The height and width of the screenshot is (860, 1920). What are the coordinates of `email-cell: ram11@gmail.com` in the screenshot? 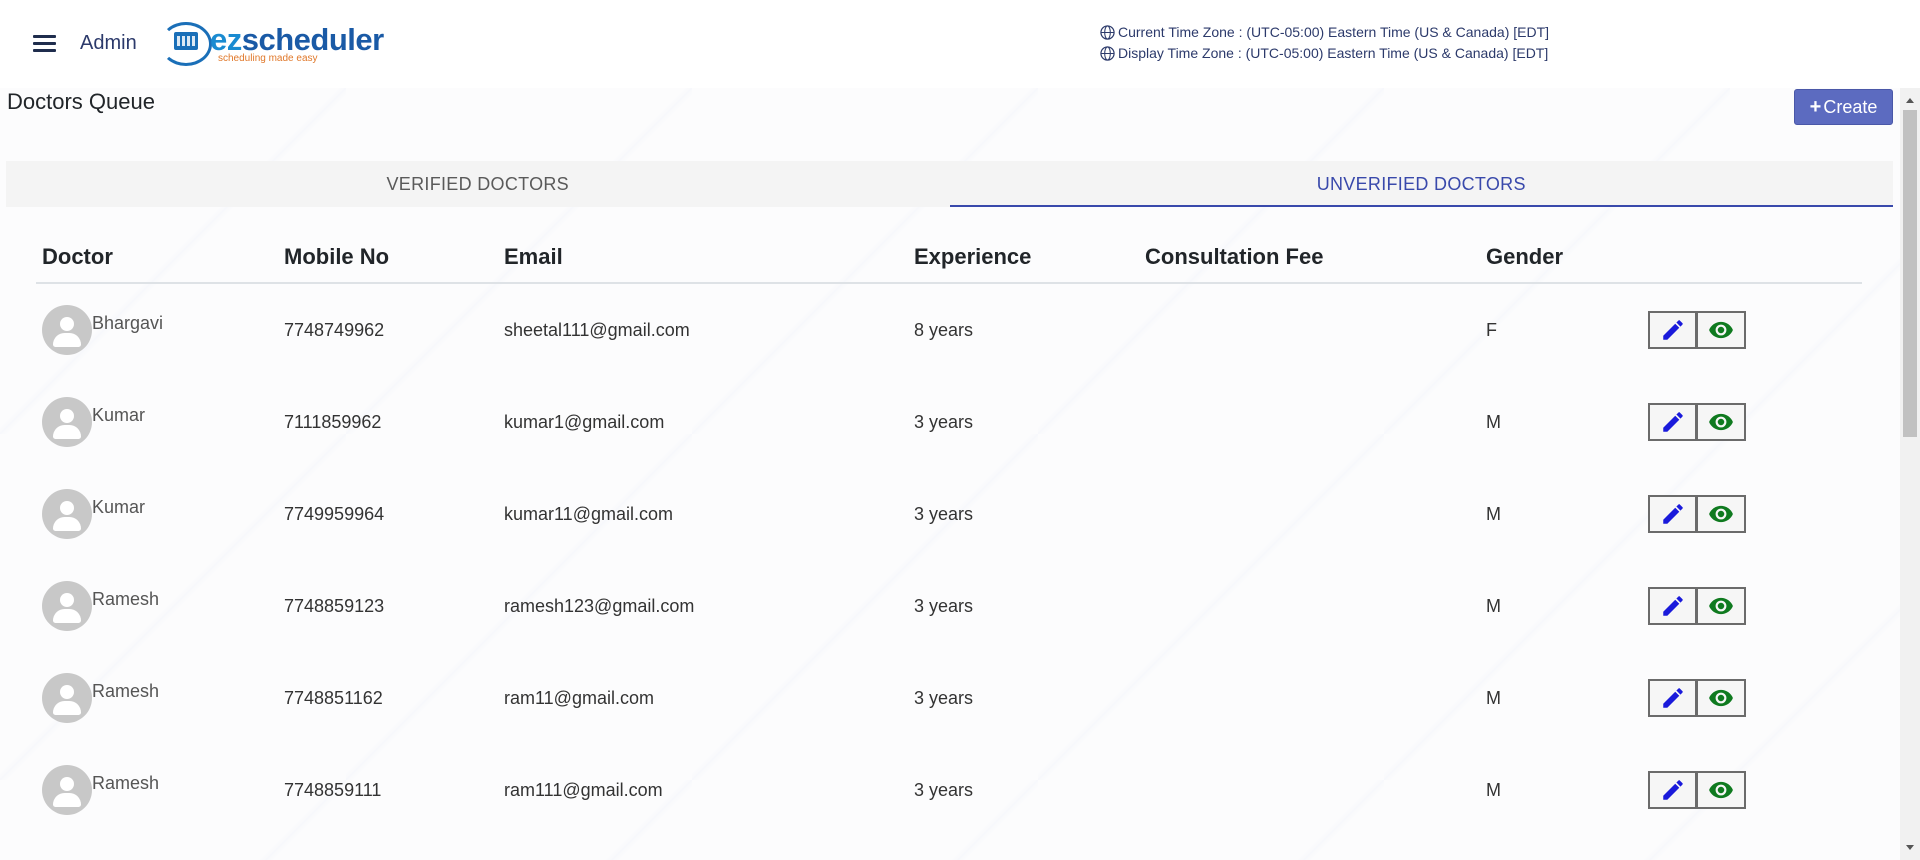 It's located at (579, 697).